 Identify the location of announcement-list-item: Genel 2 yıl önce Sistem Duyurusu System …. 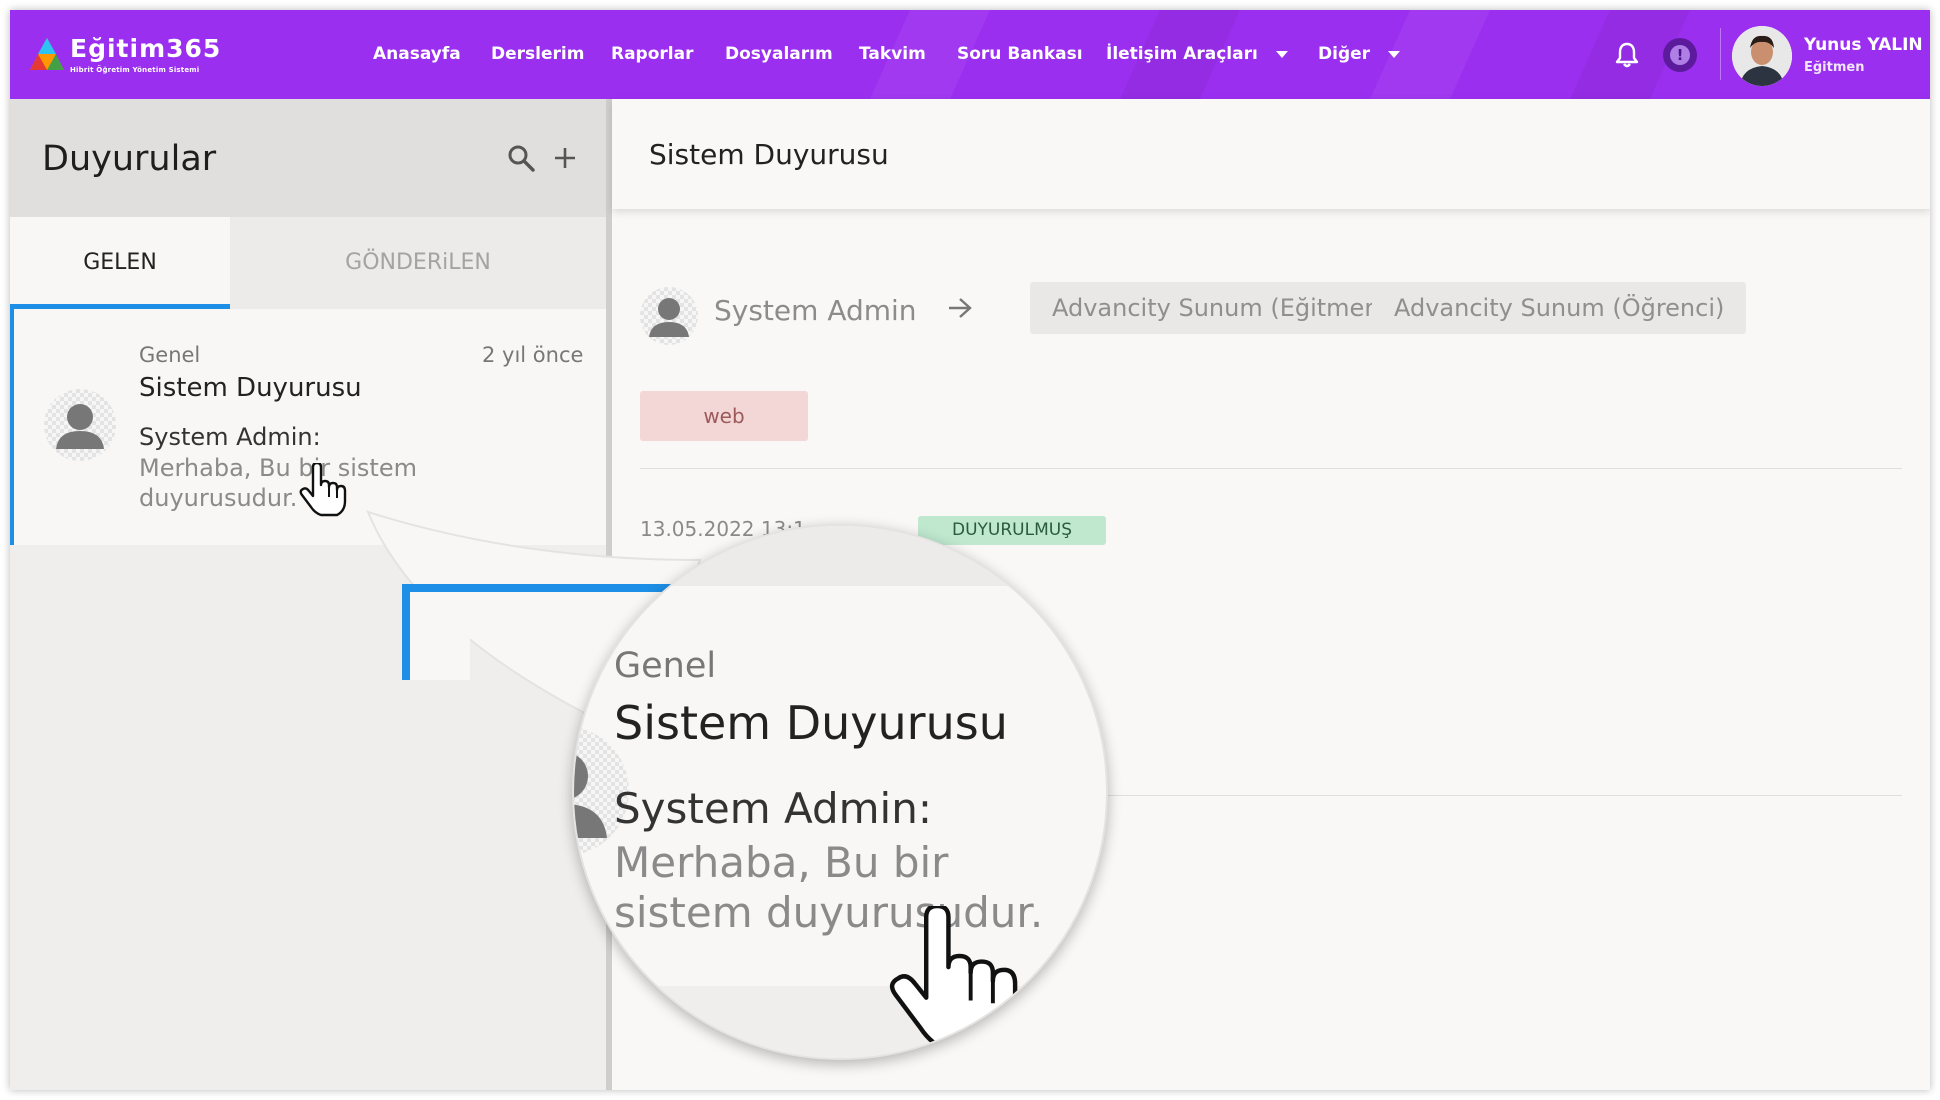
(308, 427).